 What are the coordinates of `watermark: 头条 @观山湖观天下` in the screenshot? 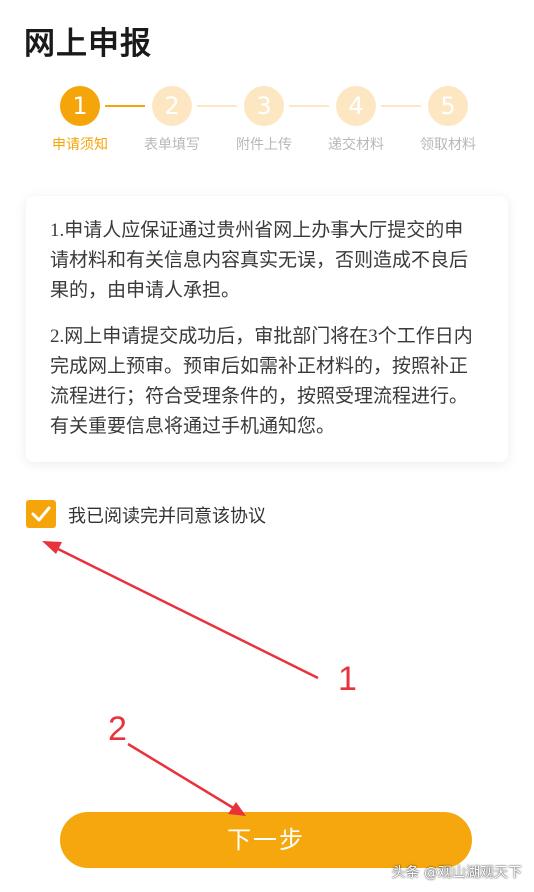 It's located at (456, 873).